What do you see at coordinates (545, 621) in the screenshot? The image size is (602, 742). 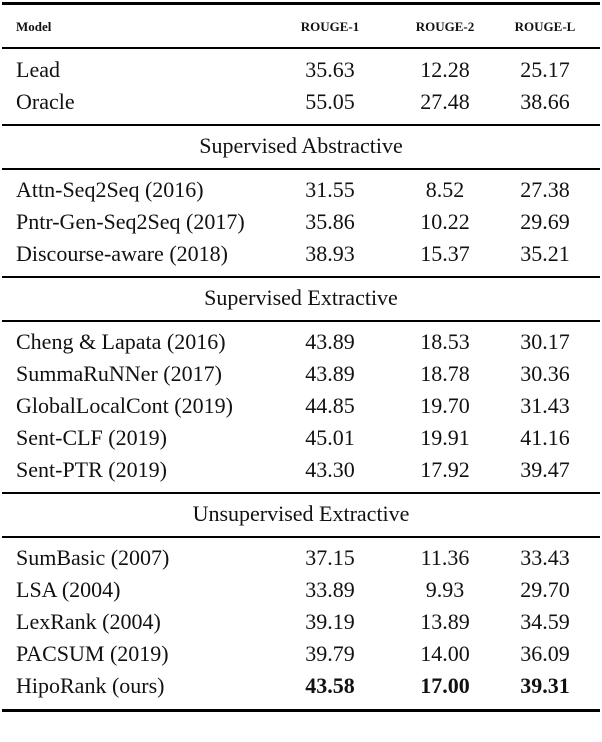 I see `rouge-l-cell: 34.59` at bounding box center [545, 621].